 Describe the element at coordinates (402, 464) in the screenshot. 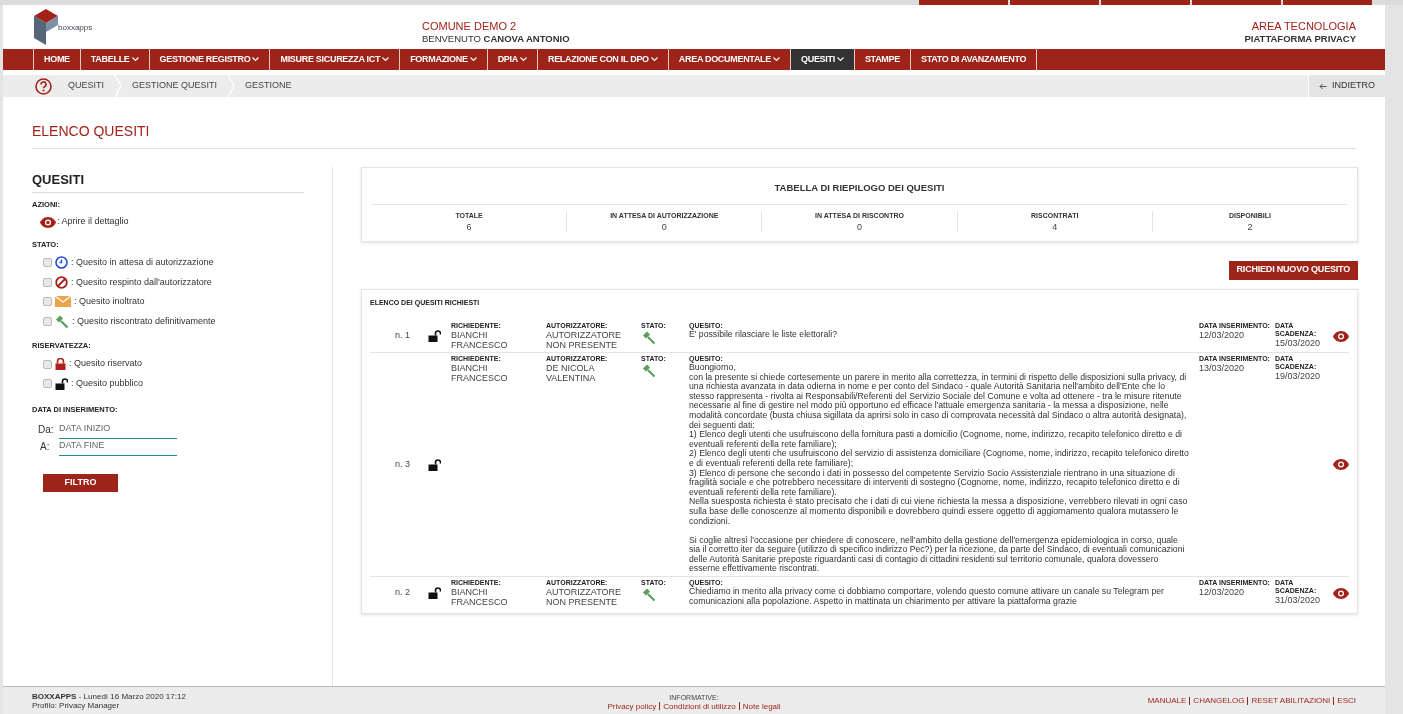

I see `row-number: n. 3` at that location.